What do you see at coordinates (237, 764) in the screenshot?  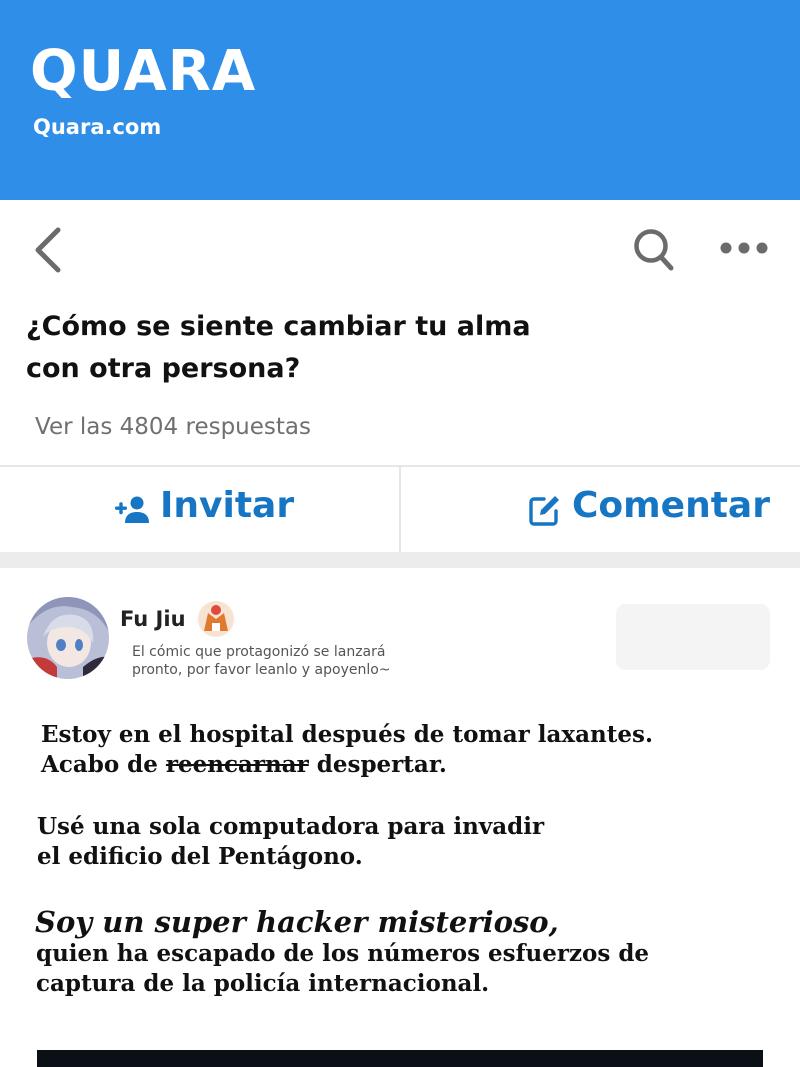 I see `struck-text: reencarnar` at bounding box center [237, 764].